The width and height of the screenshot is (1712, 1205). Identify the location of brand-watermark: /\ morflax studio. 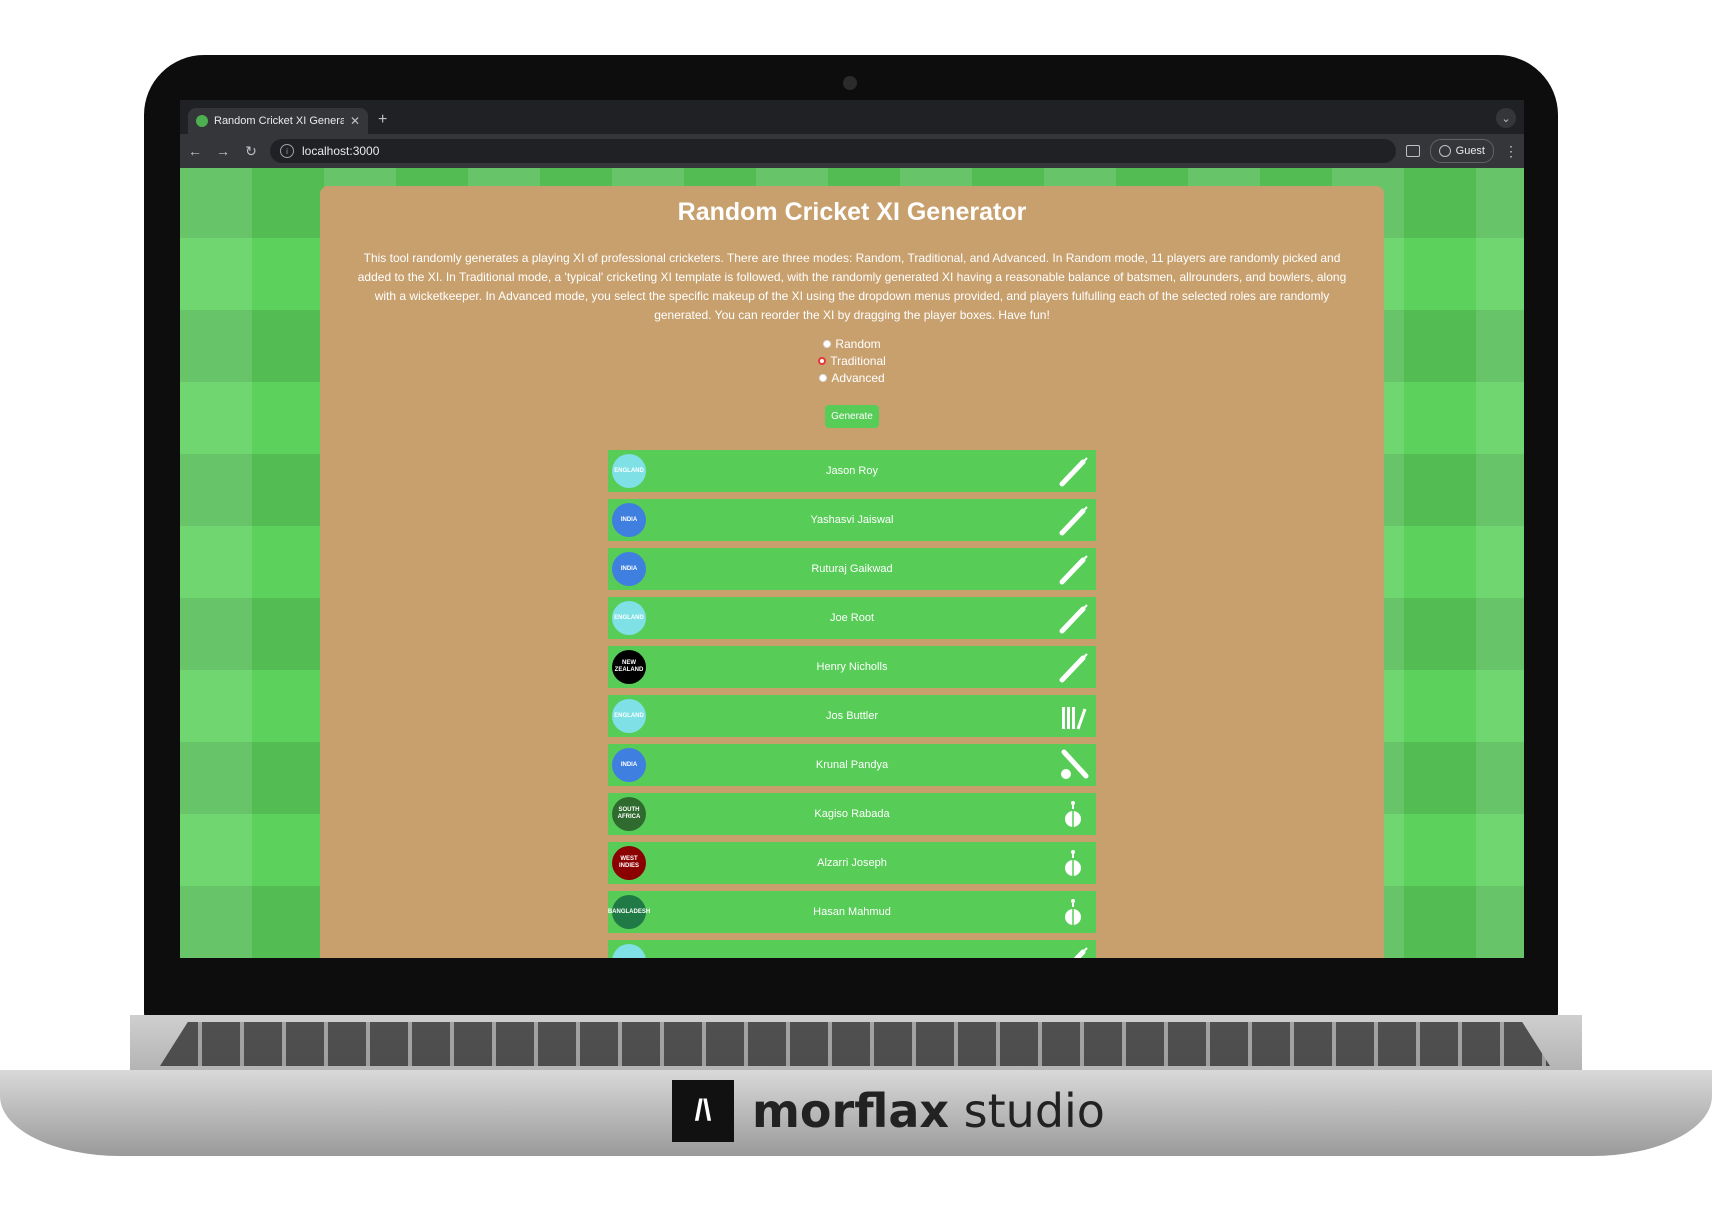
(888, 1111).